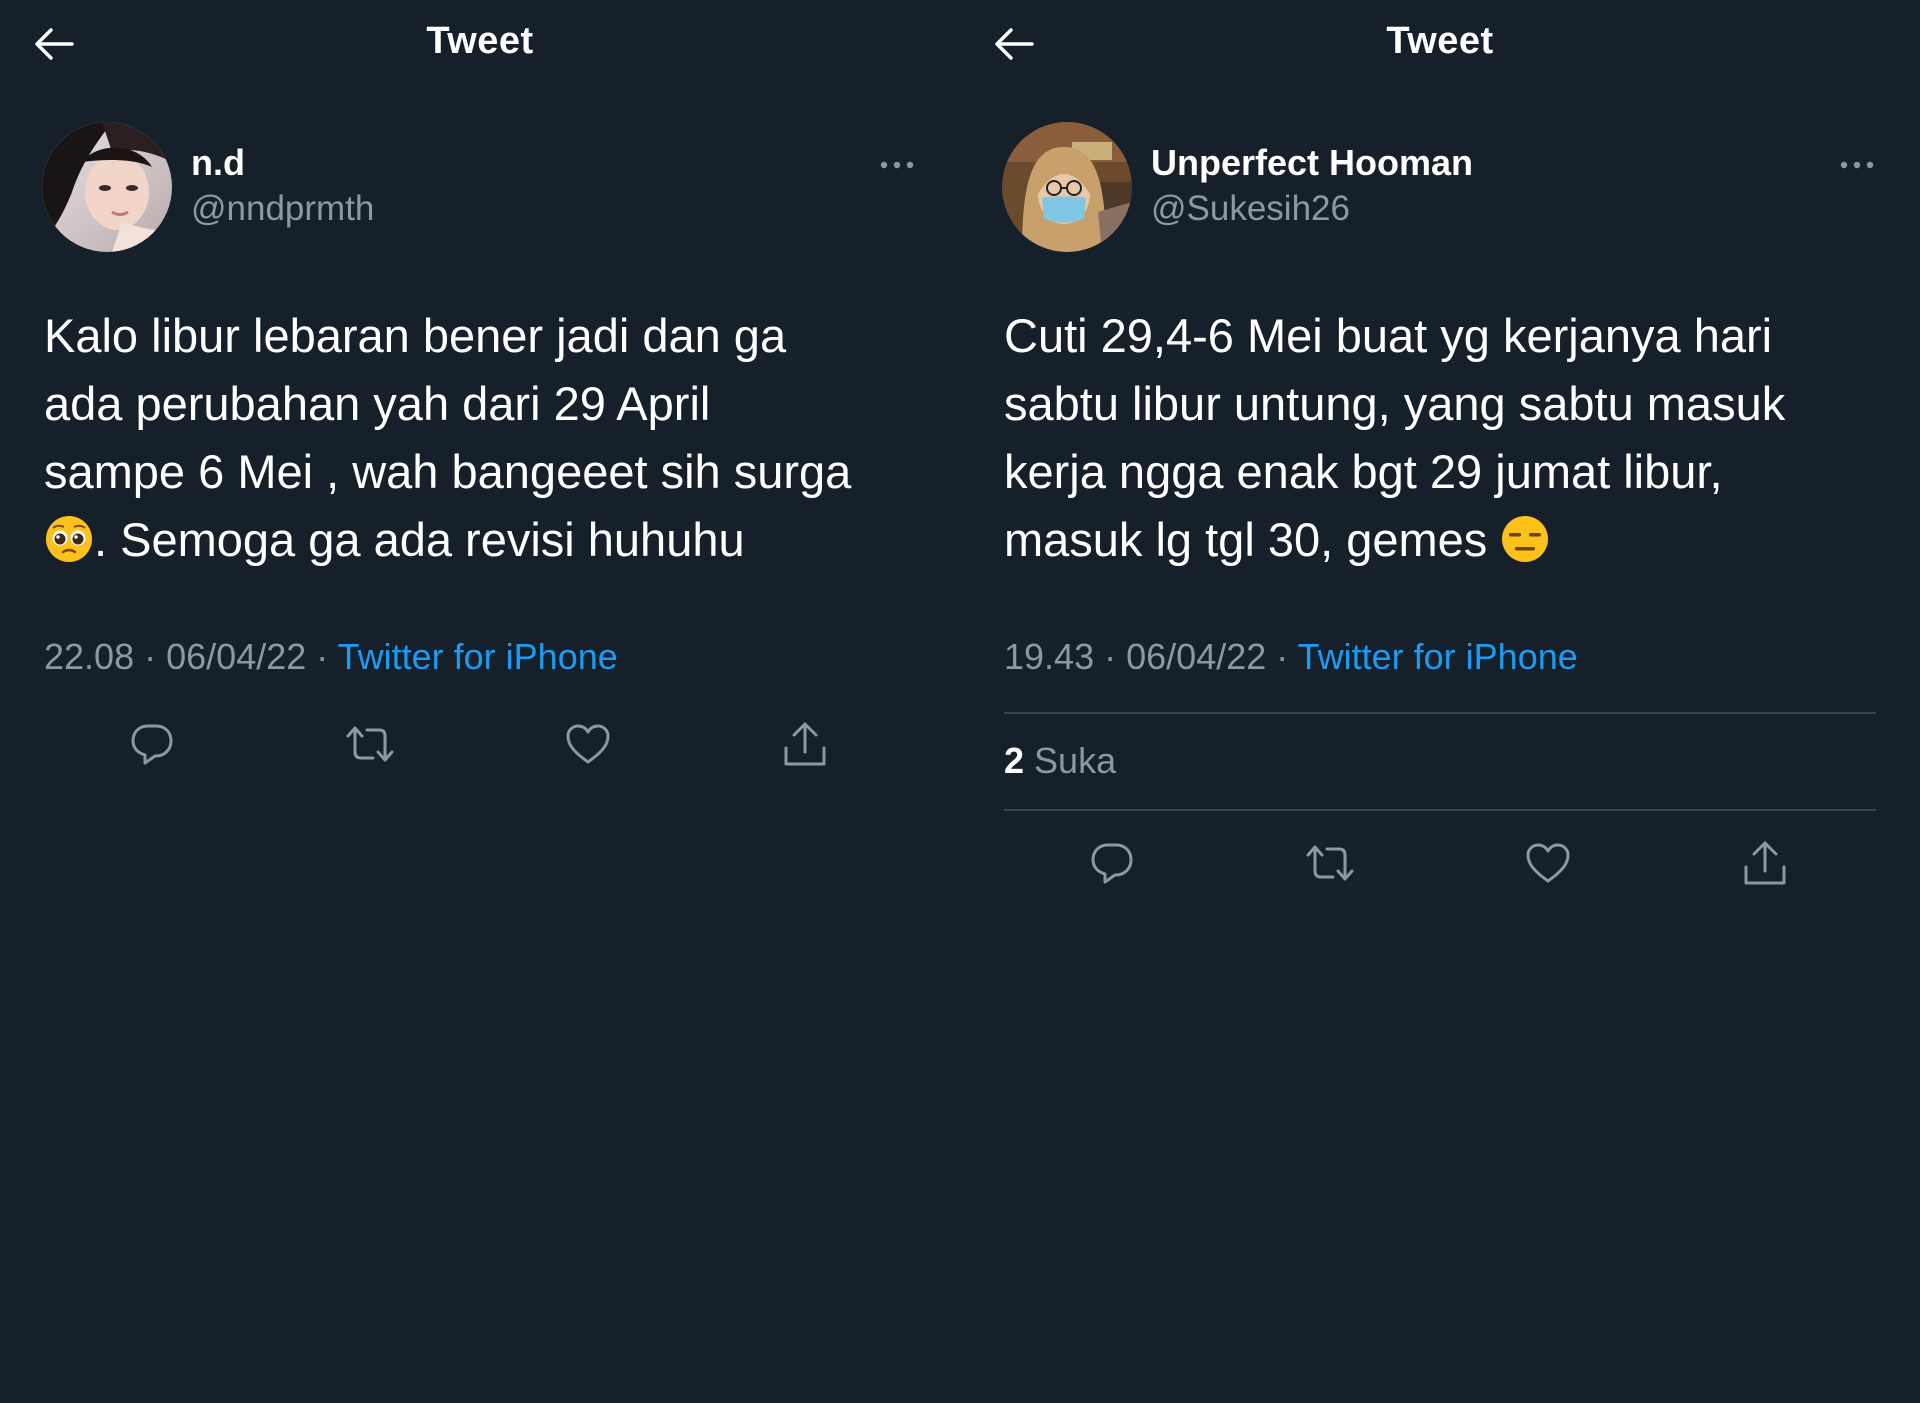 Image resolution: width=1920 pixels, height=1403 pixels. I want to click on display-name: n.d, so click(218, 163).